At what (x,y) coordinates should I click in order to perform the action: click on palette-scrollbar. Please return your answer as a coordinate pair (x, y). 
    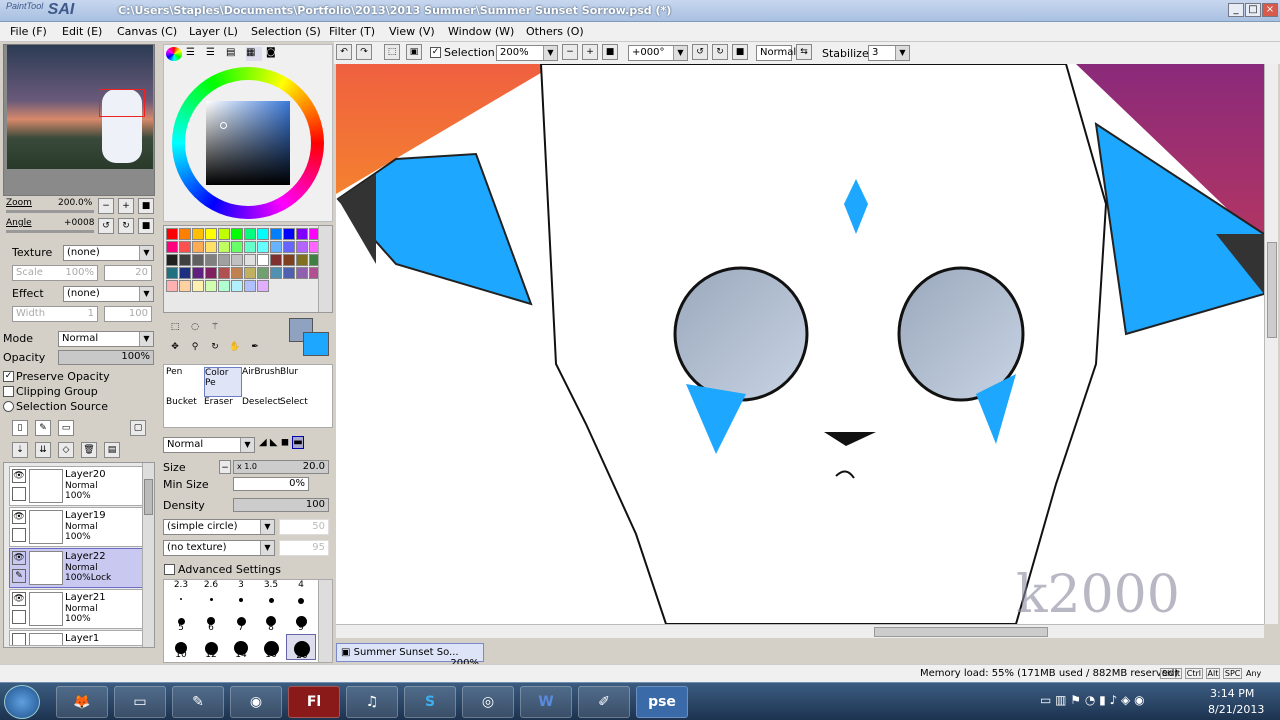
    Looking at the image, I should click on (325, 269).